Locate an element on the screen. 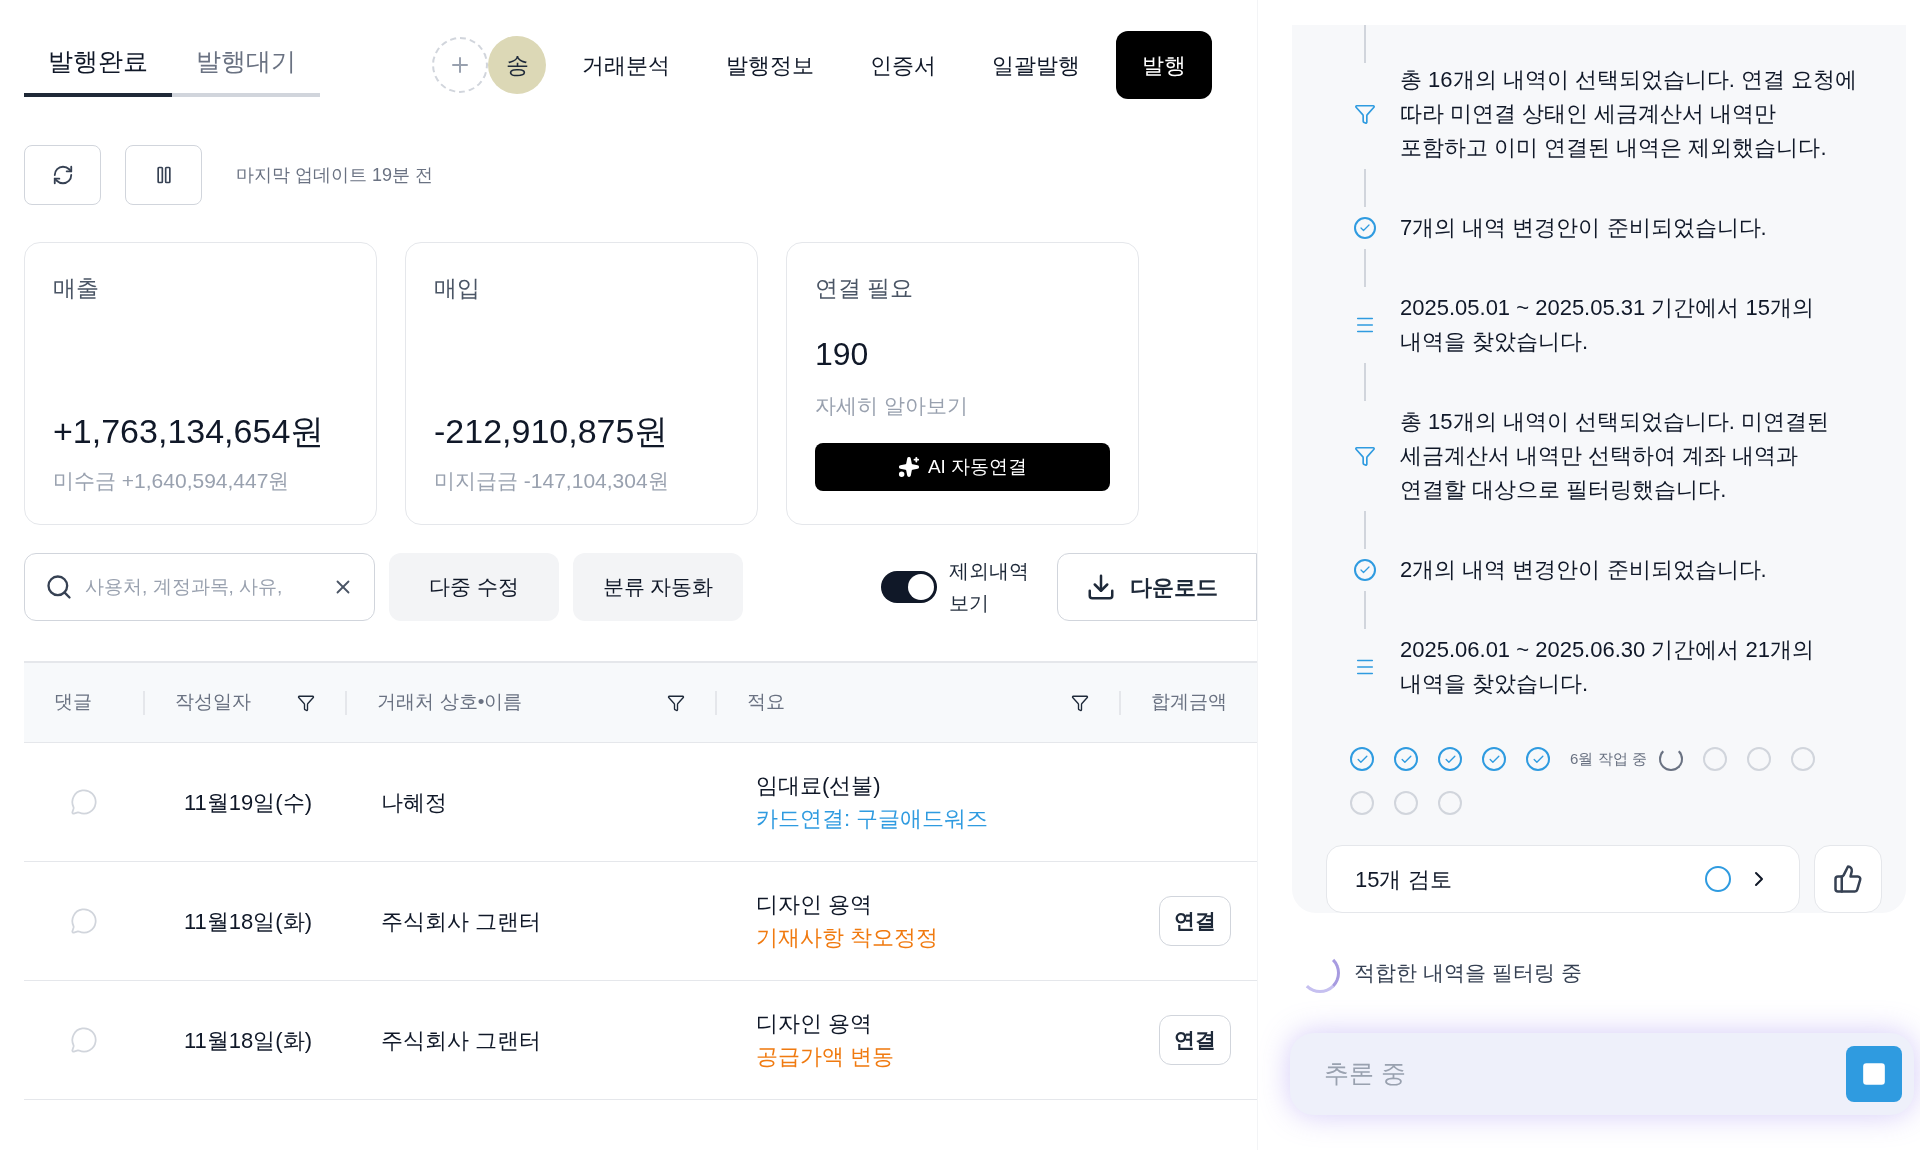  search-field: 사용처, 계정과목, 사유, is located at coordinates (199, 587).